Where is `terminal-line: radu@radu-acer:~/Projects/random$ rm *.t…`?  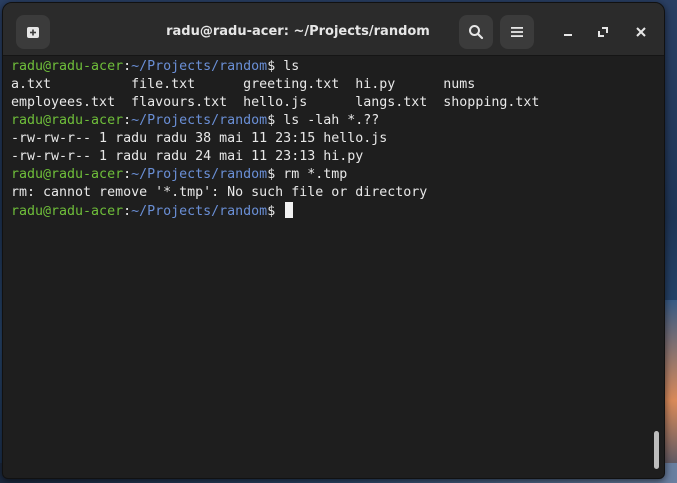 terminal-line: radu@radu-acer:~/Projects/random$ rm *.t… is located at coordinates (337, 175).